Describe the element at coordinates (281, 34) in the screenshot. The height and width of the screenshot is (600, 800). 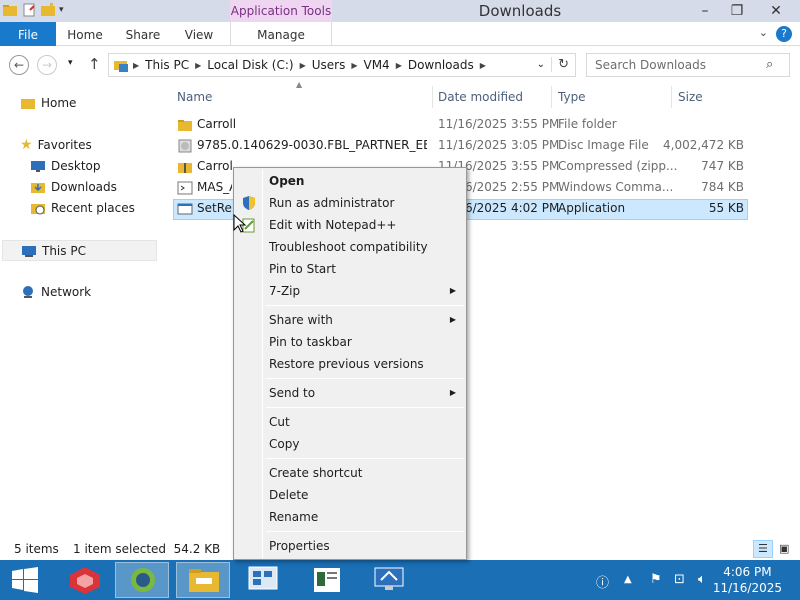
I see `tab-manage: Manage` at that location.